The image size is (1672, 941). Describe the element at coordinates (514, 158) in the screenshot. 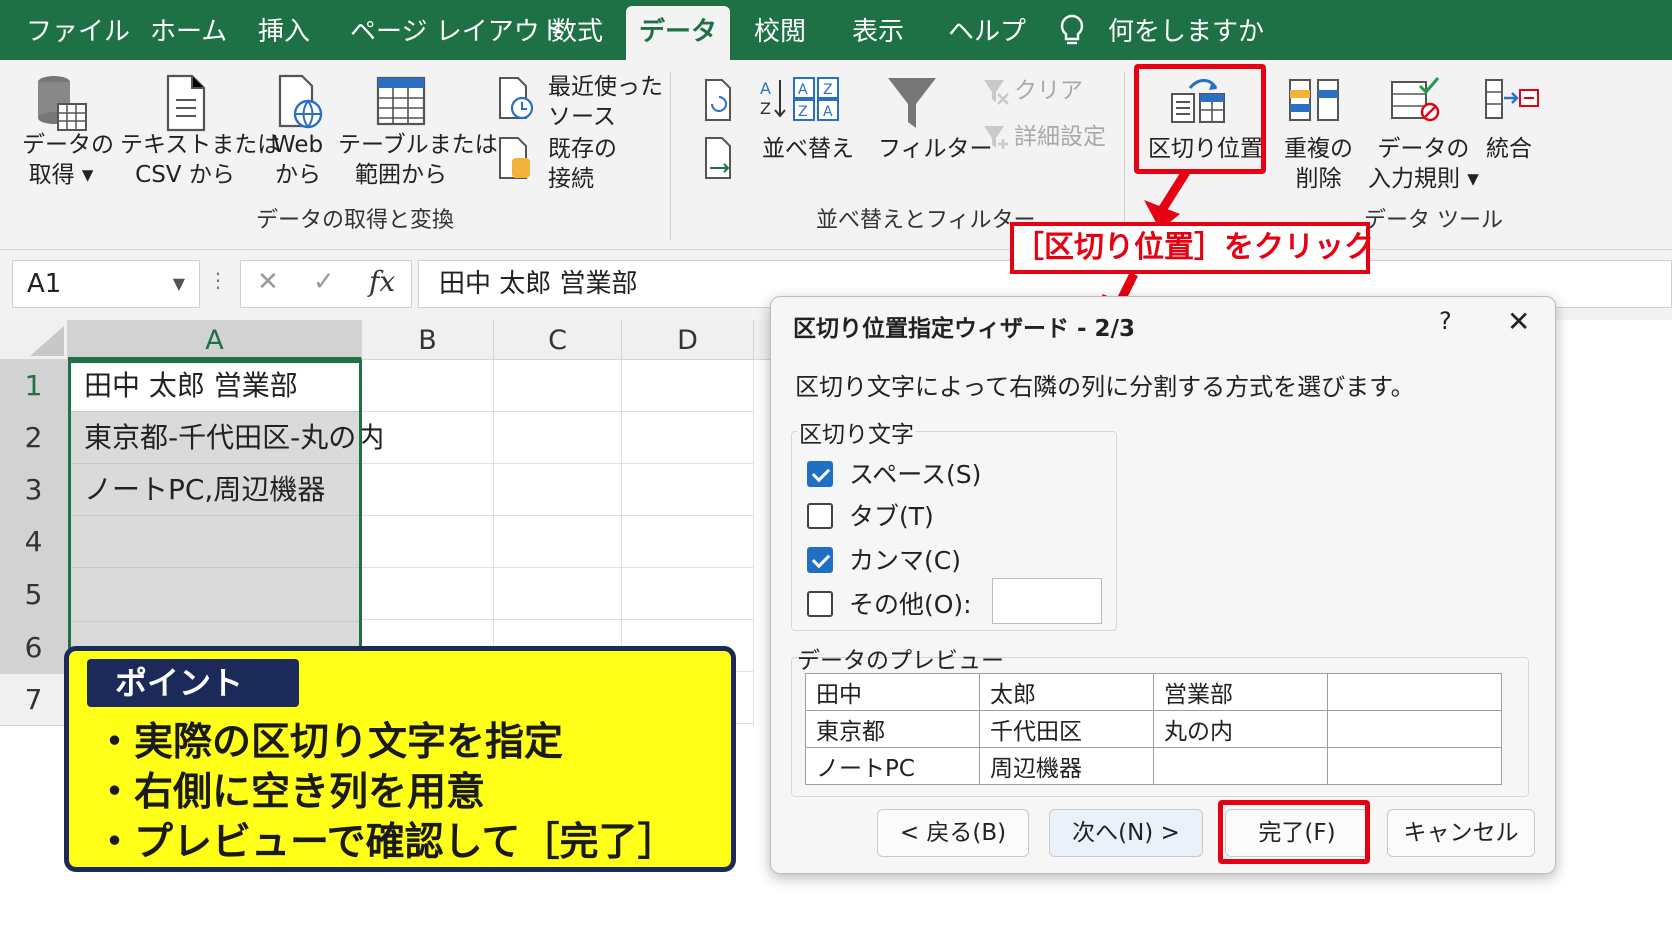

I see `existing-connections-icon` at that location.